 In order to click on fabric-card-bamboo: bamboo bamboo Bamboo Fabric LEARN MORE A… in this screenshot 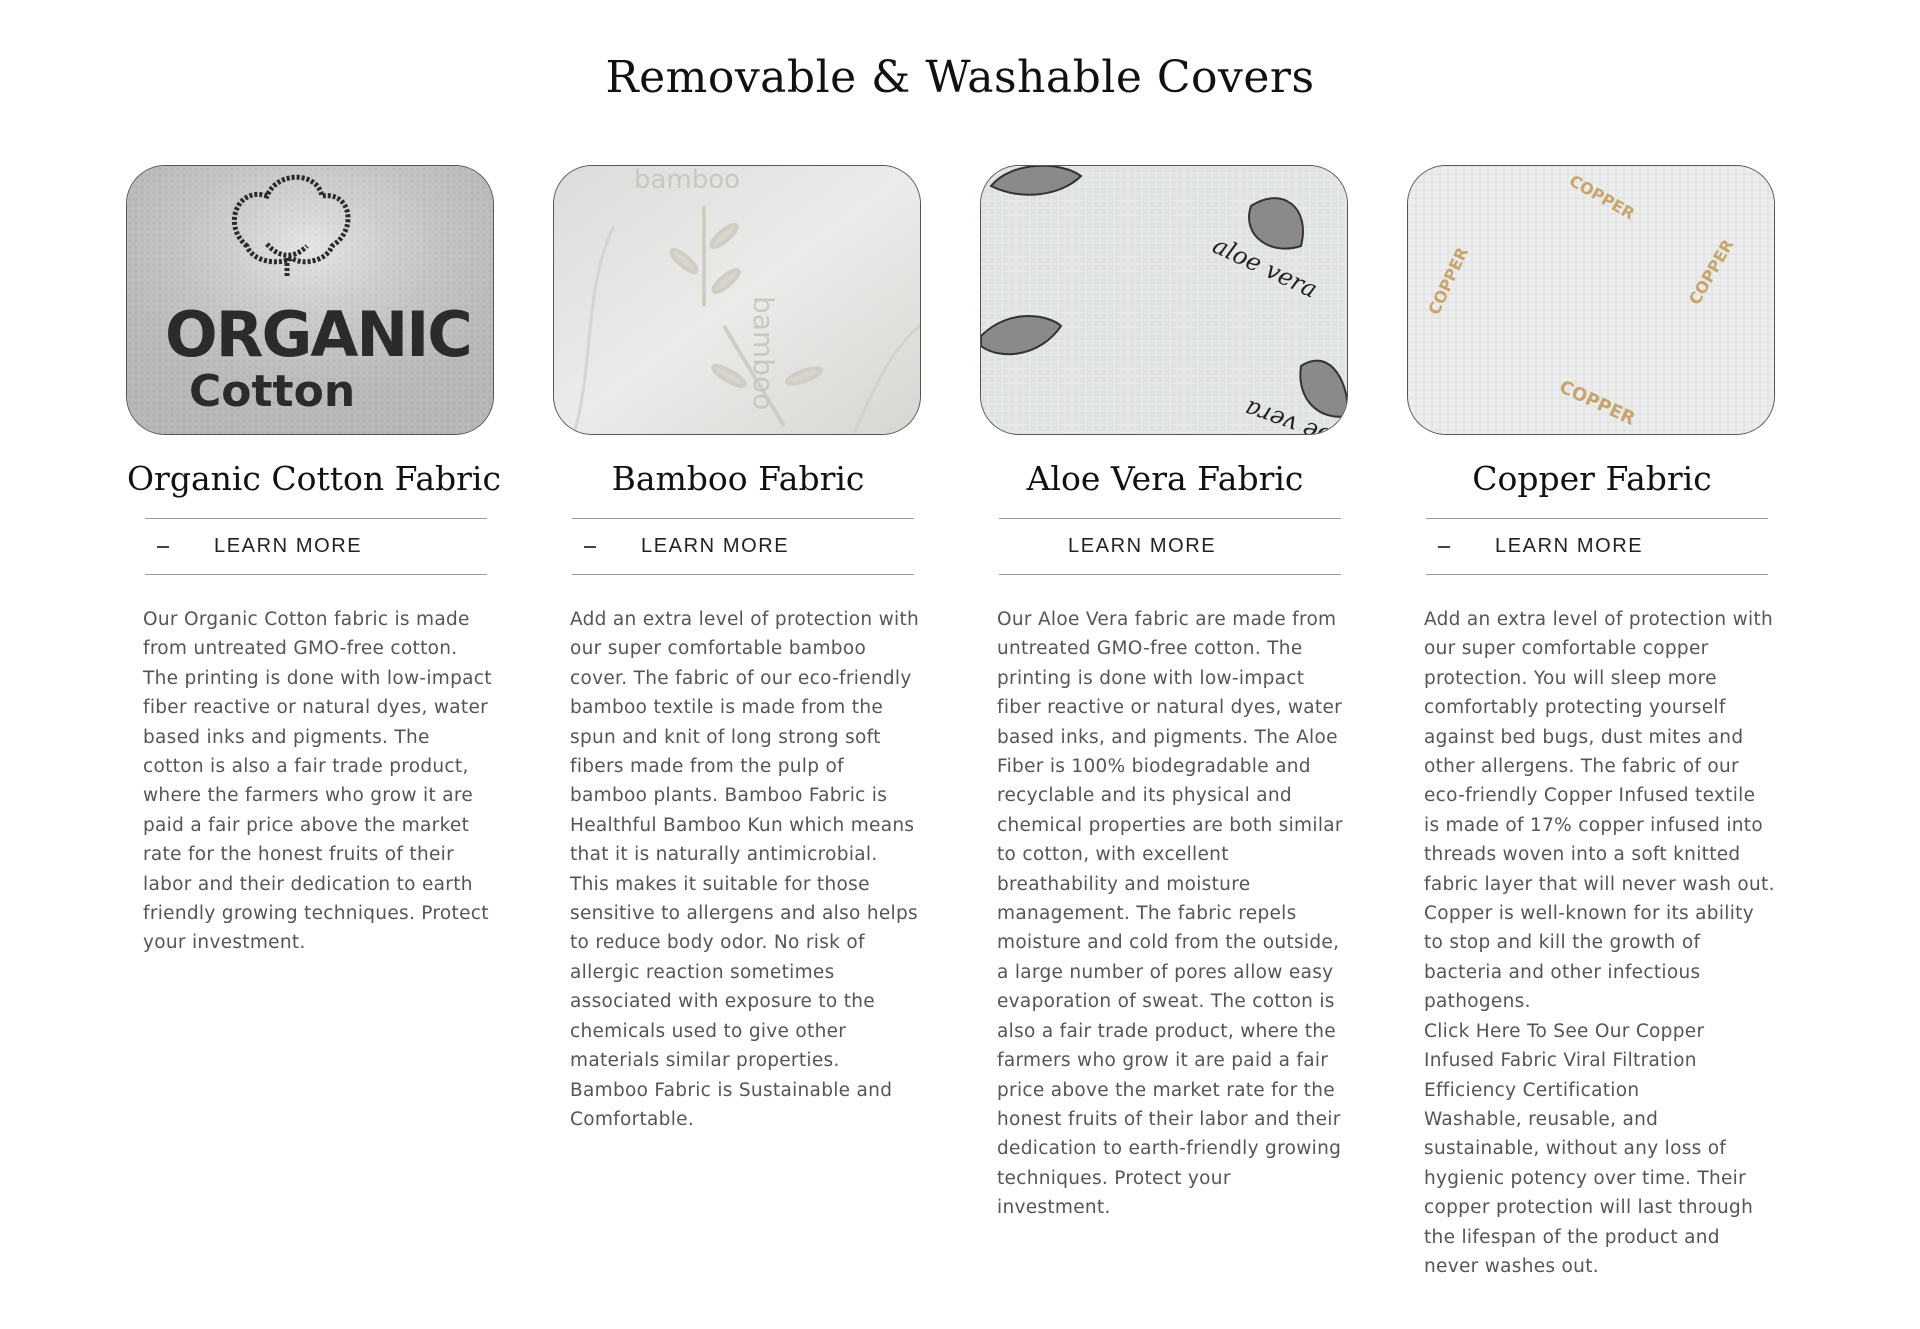, I will do `click(738, 650)`.